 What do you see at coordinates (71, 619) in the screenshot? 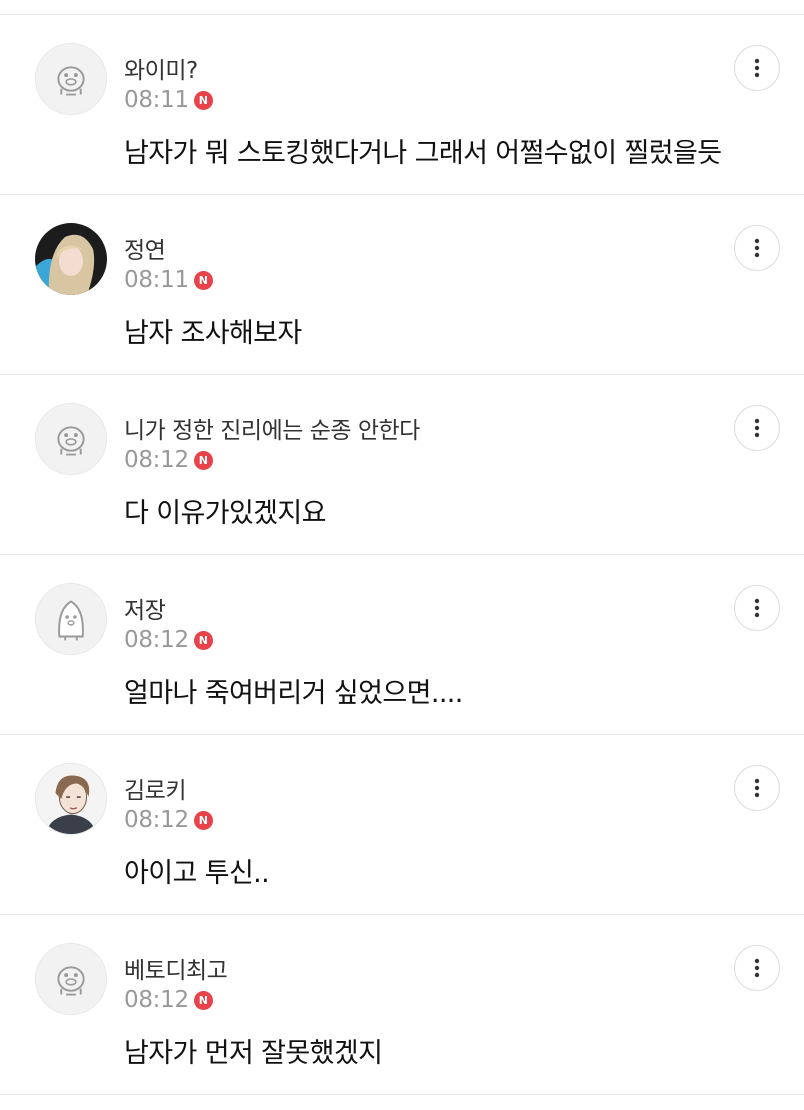
I see `penguin-character-icon` at bounding box center [71, 619].